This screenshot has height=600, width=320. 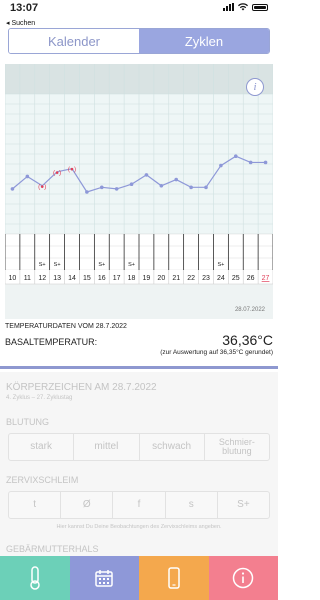 I want to click on day-label: 16, so click(x=102, y=278).